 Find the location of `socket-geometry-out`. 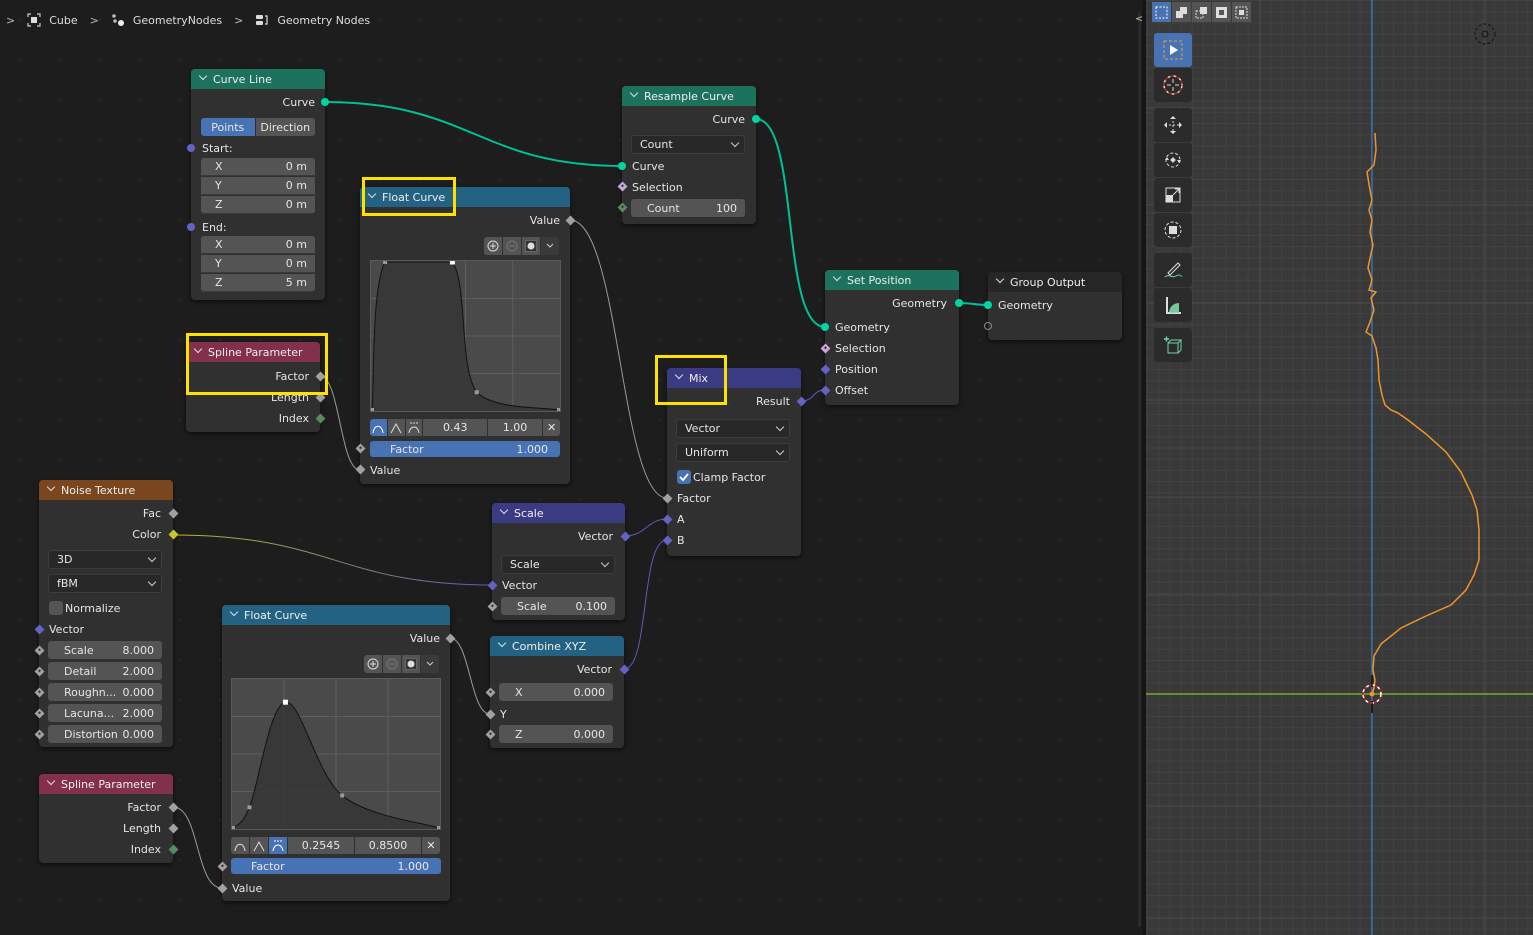

socket-geometry-out is located at coordinates (959, 303).